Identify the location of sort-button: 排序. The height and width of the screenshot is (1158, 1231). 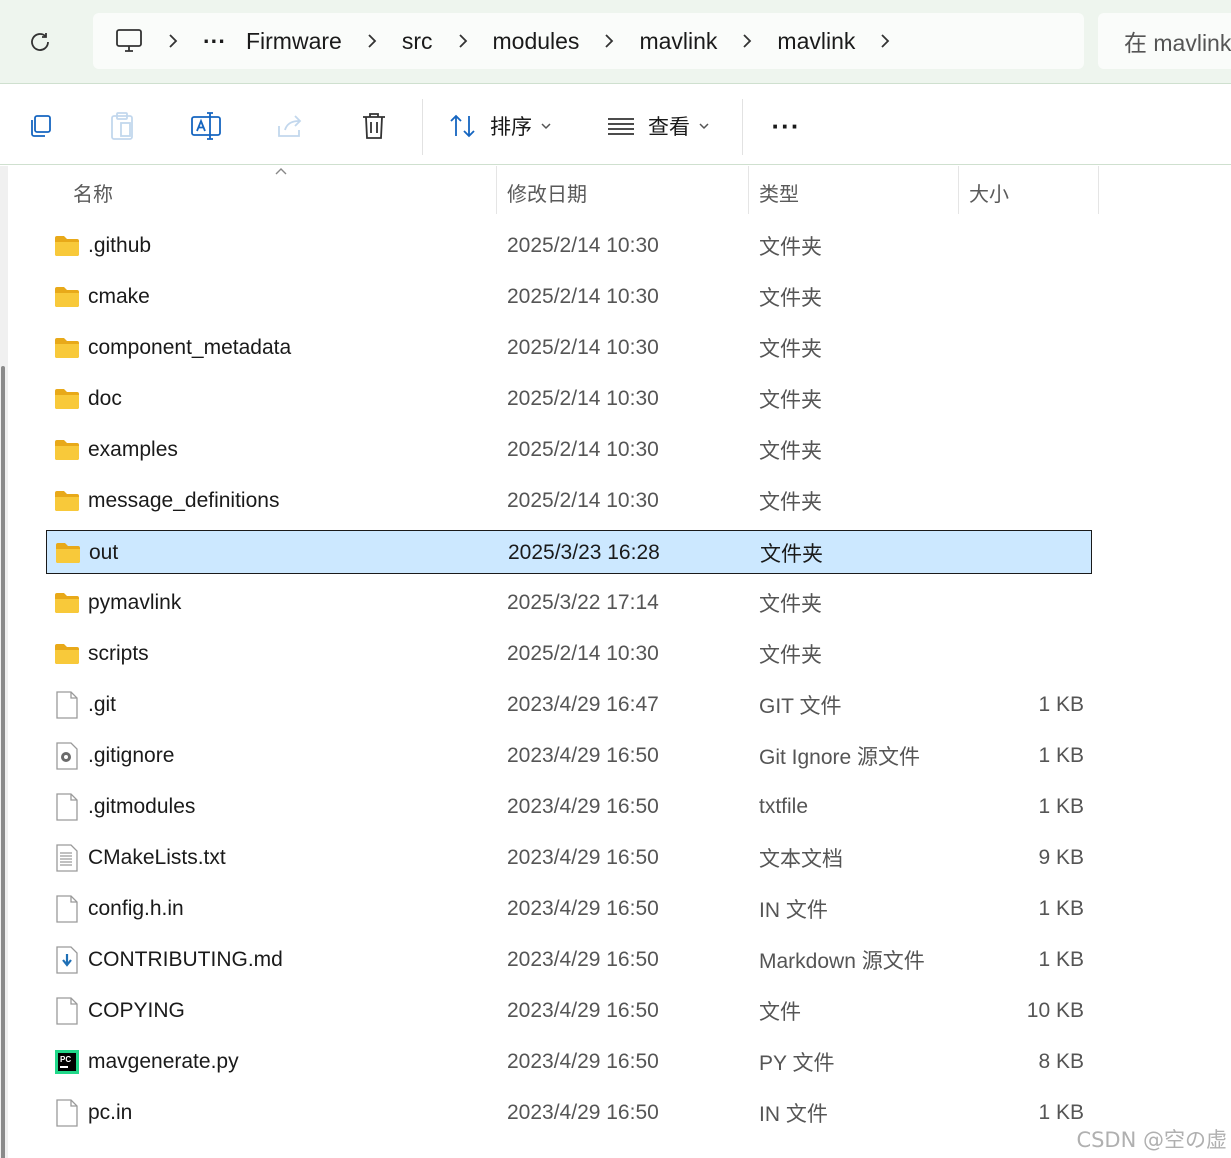
(504, 126).